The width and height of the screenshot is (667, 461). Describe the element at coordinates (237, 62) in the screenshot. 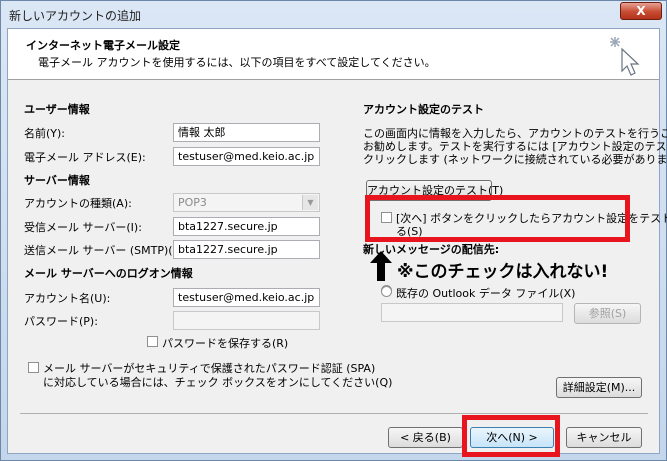

I see `header-subtitle: 電子メール アカウントを使用するには、以下の項目をすべて設定してください。` at that location.